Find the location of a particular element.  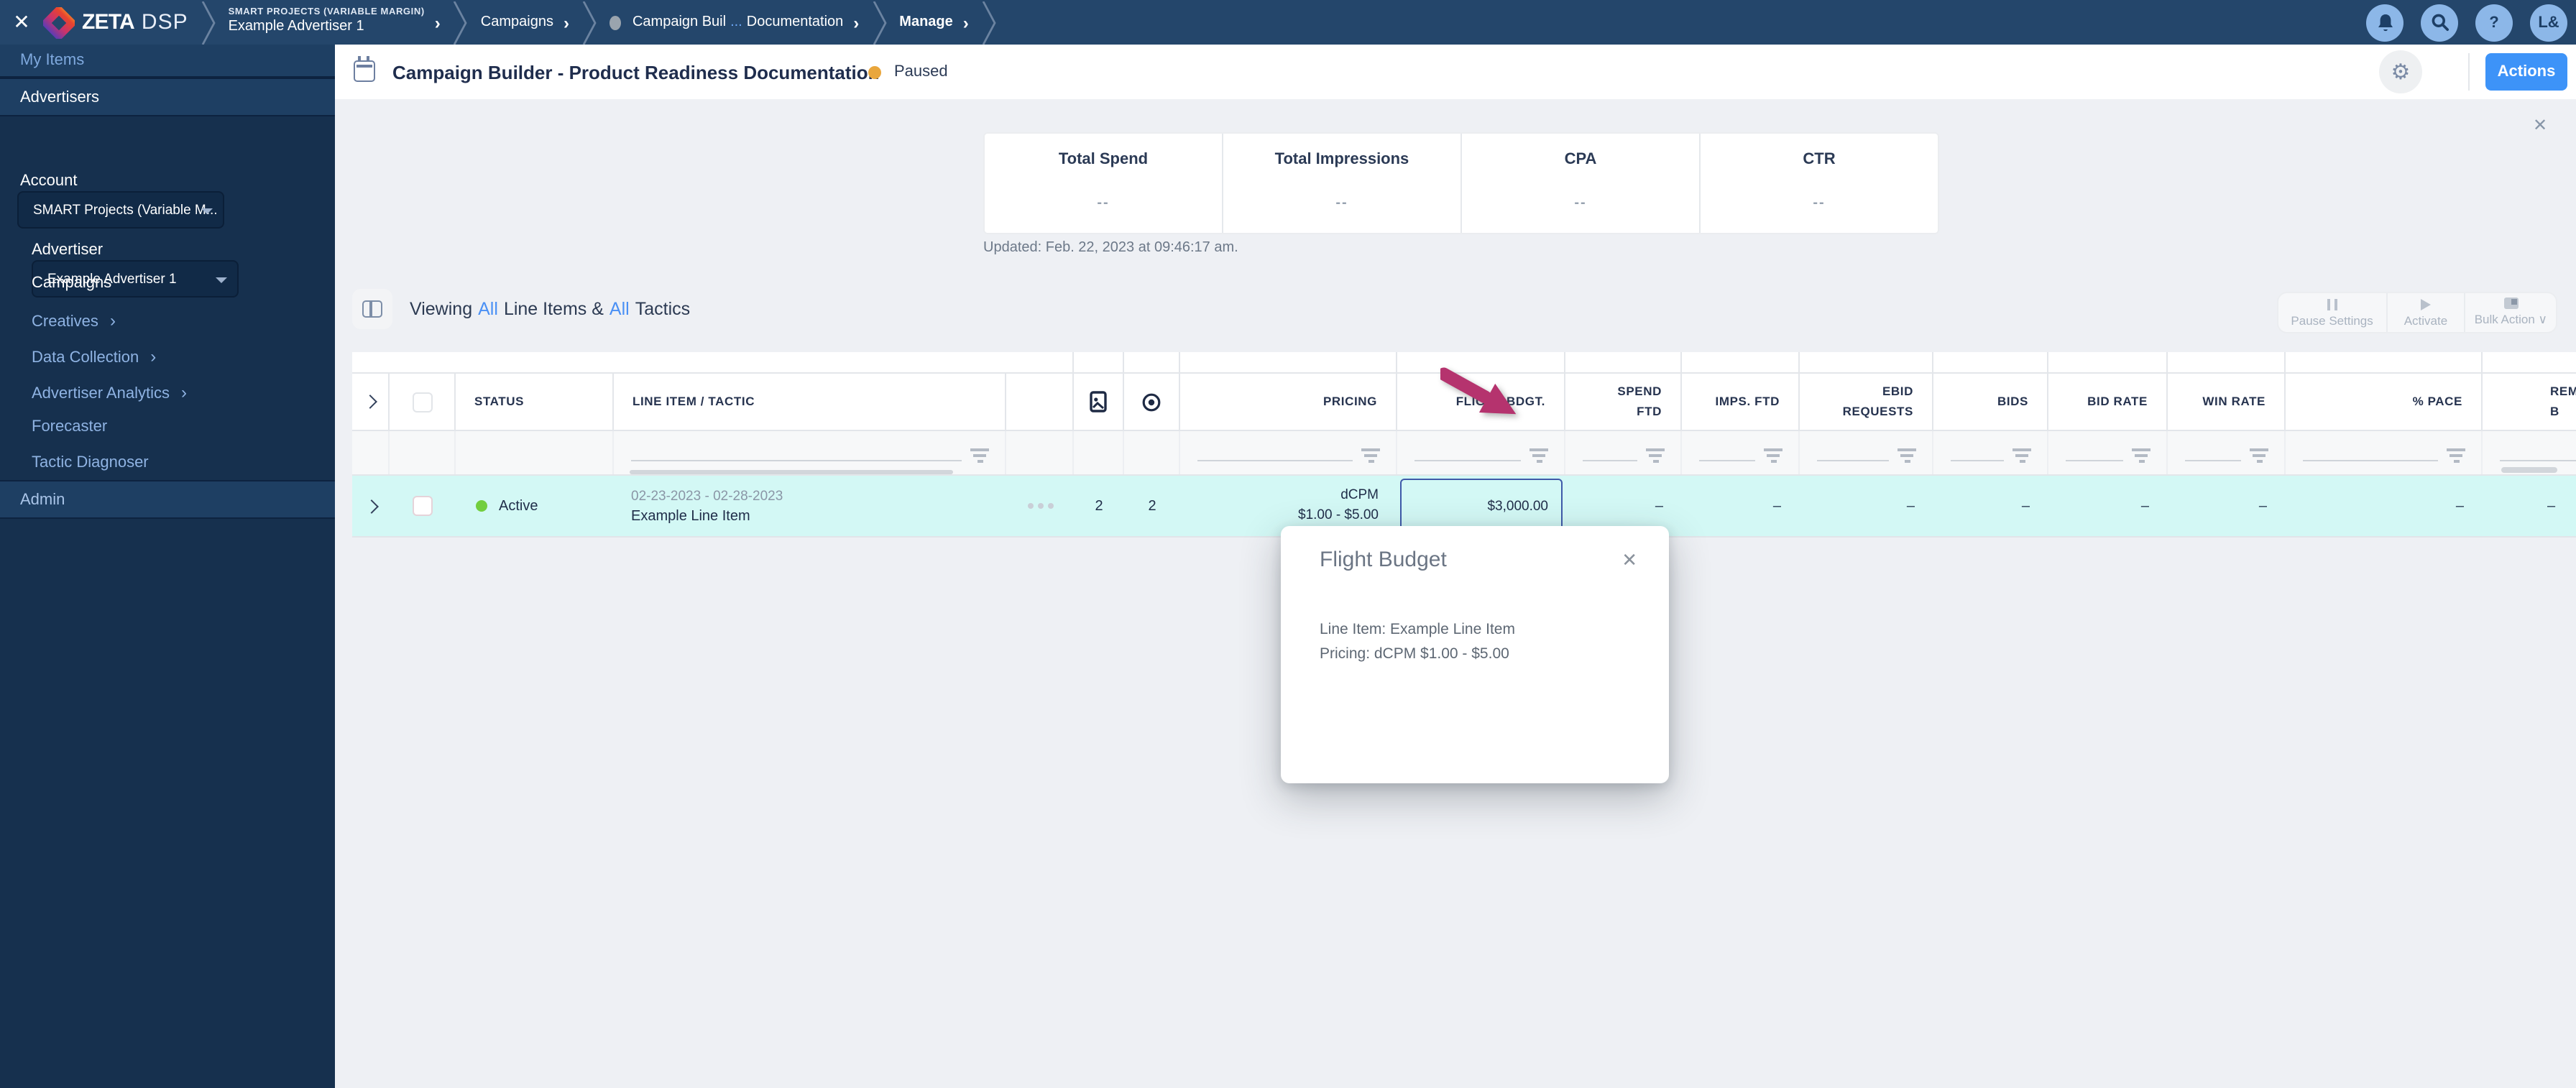

column-header-tactics is located at coordinates (1152, 402).